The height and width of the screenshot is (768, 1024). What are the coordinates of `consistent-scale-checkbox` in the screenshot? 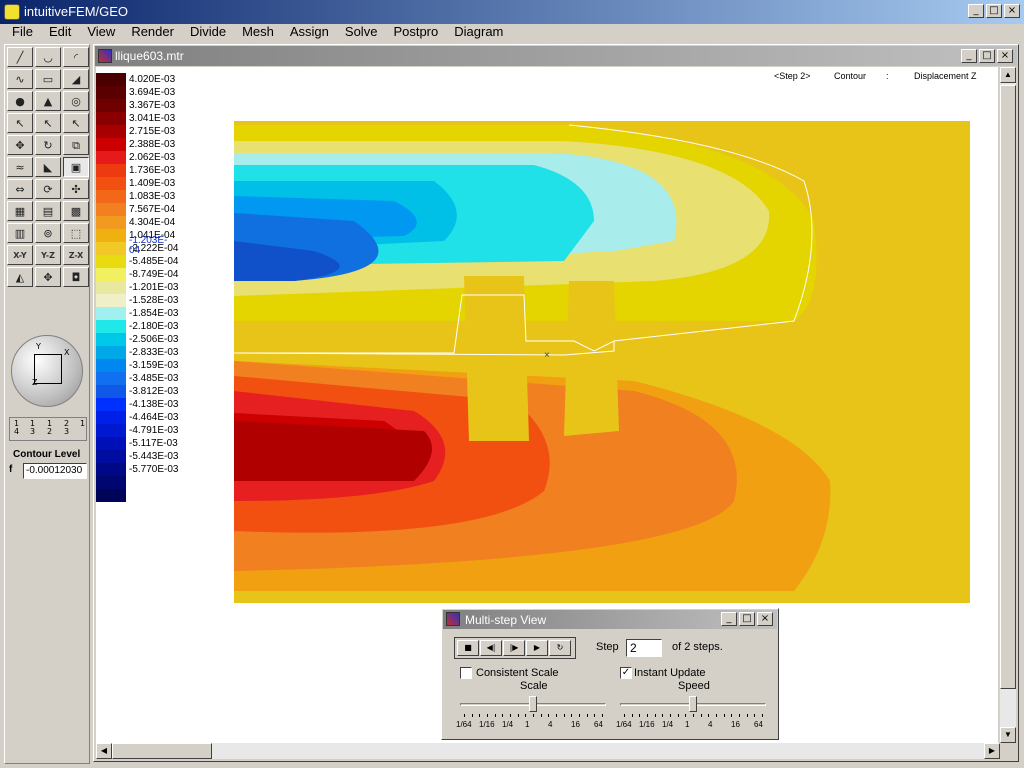 It's located at (466, 673).